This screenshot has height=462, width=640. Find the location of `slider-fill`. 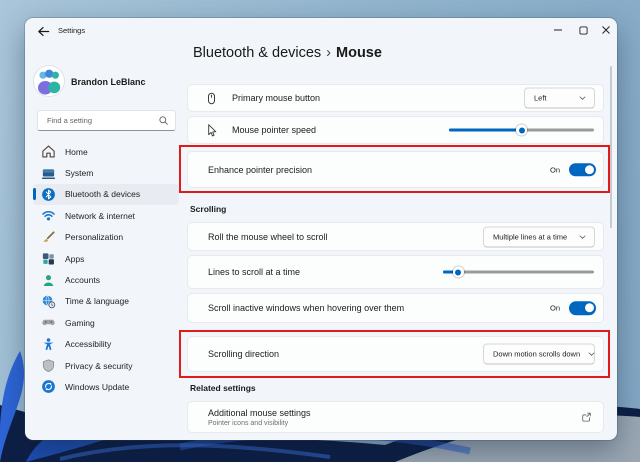

slider-fill is located at coordinates (485, 130).